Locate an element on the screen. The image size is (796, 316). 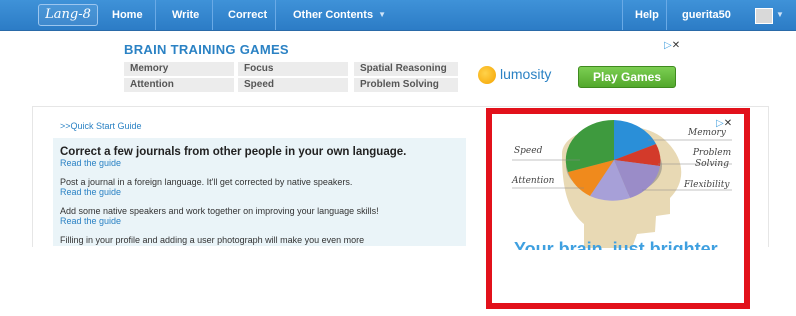
nav-other-contents-menu: Other Contents ▼ is located at coordinates (339, 15).